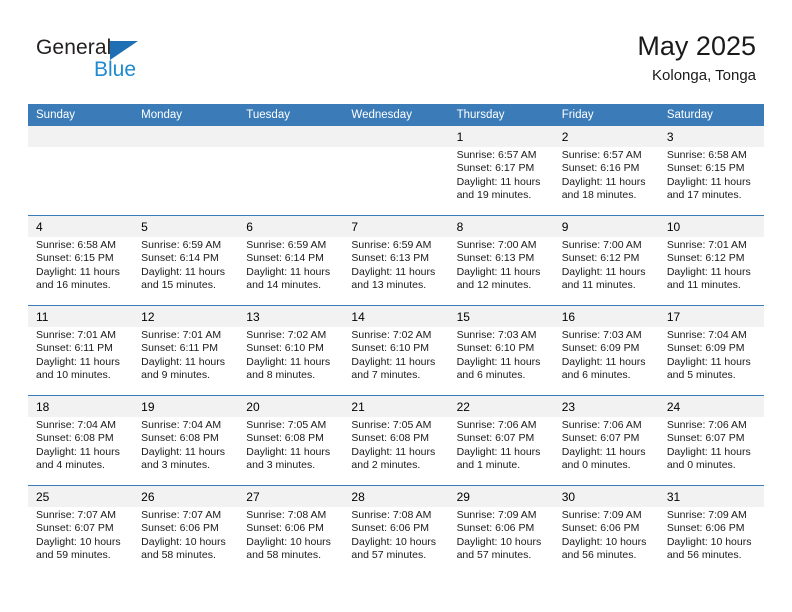 This screenshot has height=612, width=792. I want to click on day-number-cell: 14, so click(396, 316).